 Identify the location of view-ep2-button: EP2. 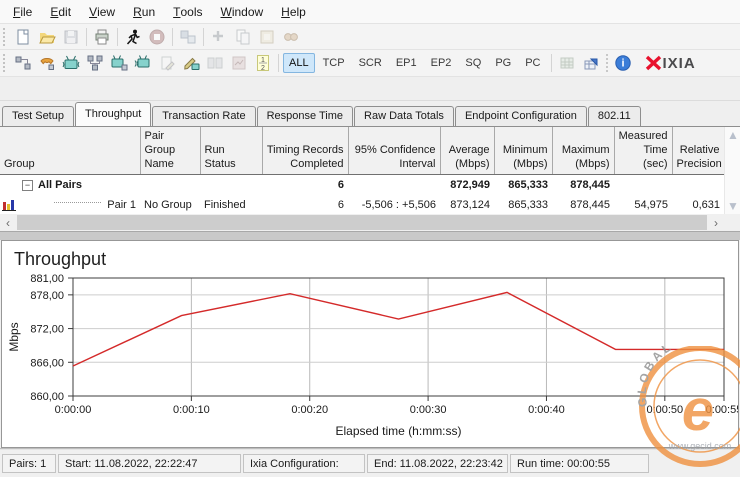
(441, 63).